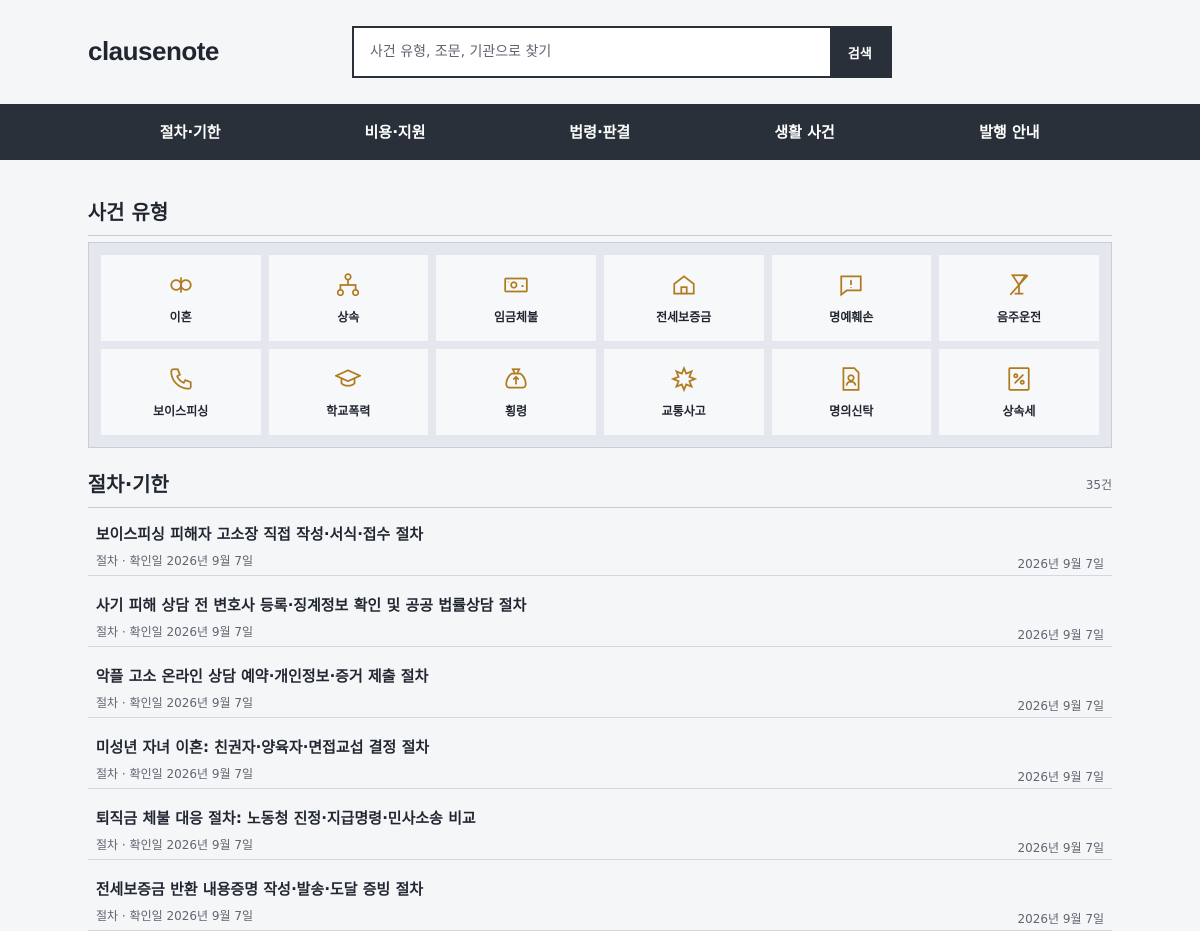  What do you see at coordinates (683, 378) in the screenshot?
I see `crash-icon` at bounding box center [683, 378].